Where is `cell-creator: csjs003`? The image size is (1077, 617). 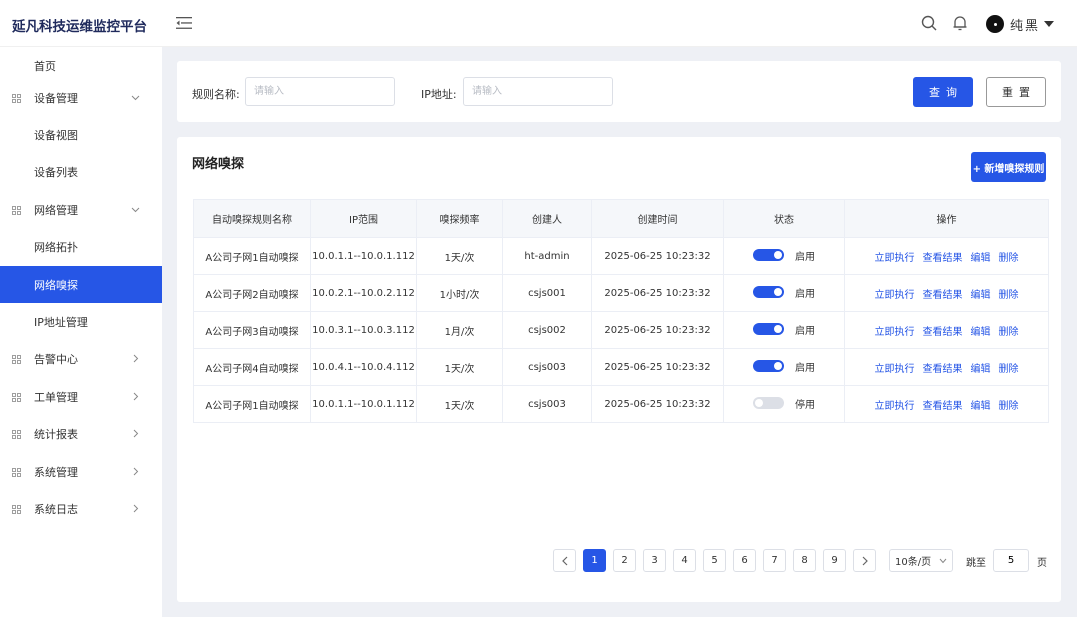 cell-creator: csjs003 is located at coordinates (547, 367).